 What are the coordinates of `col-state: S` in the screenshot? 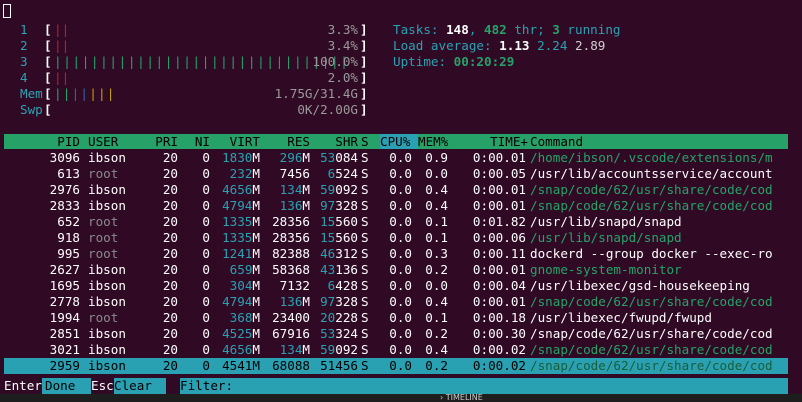 It's located at (365, 141).